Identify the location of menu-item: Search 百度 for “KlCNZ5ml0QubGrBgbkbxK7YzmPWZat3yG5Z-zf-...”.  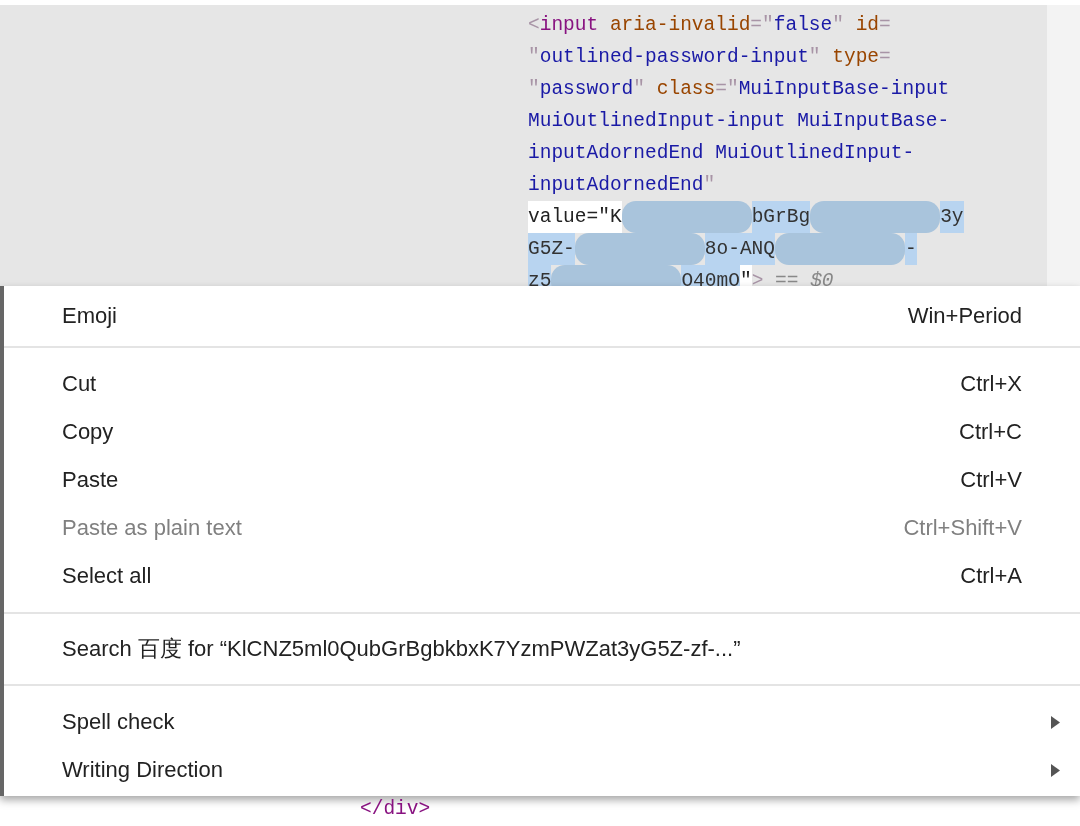
(542, 649).